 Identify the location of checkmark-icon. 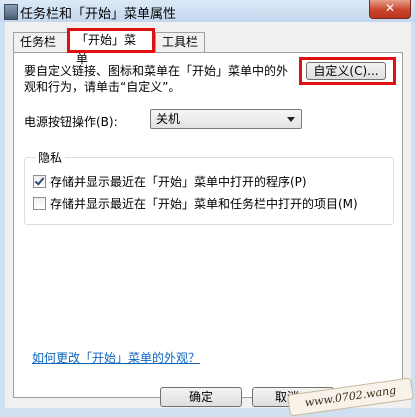
(39, 180).